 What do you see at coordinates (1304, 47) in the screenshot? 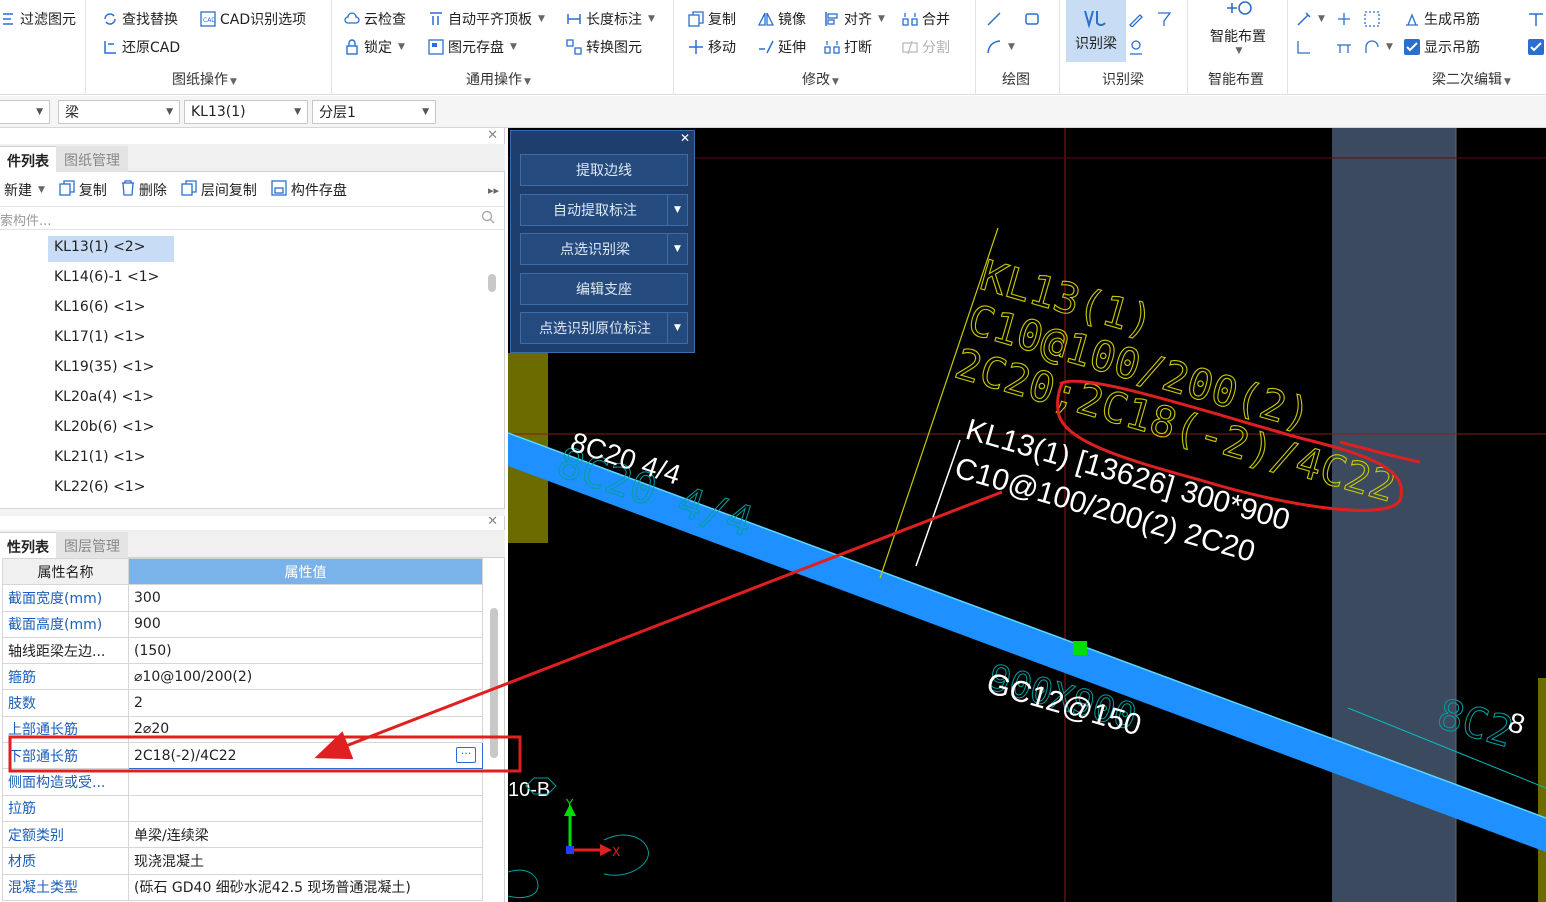
I see `beam-tool-g-button` at bounding box center [1304, 47].